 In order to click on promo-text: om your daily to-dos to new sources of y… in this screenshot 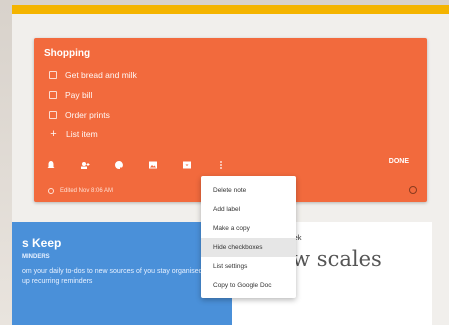, I will do `click(119, 276)`.